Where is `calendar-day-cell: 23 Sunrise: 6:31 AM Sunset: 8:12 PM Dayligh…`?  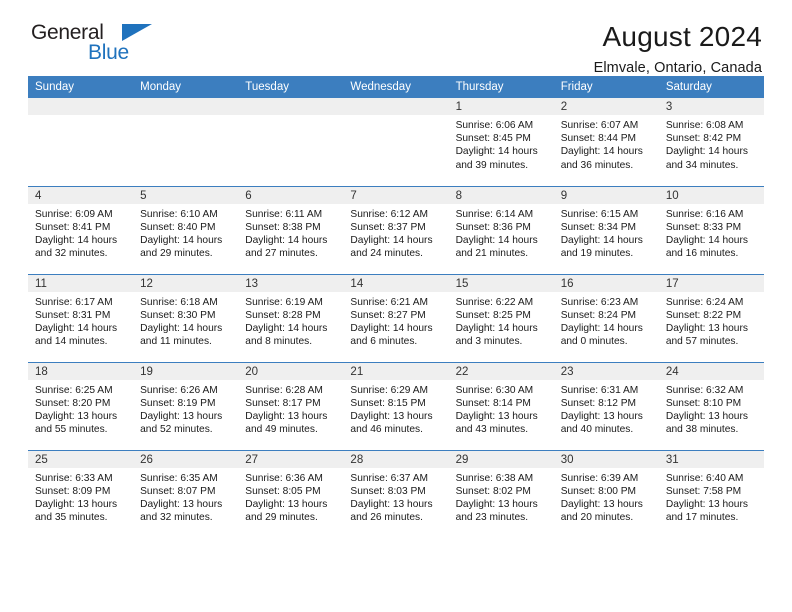
calendar-day-cell: 23 Sunrise: 6:31 AM Sunset: 8:12 PM Dayligh… is located at coordinates (606, 405).